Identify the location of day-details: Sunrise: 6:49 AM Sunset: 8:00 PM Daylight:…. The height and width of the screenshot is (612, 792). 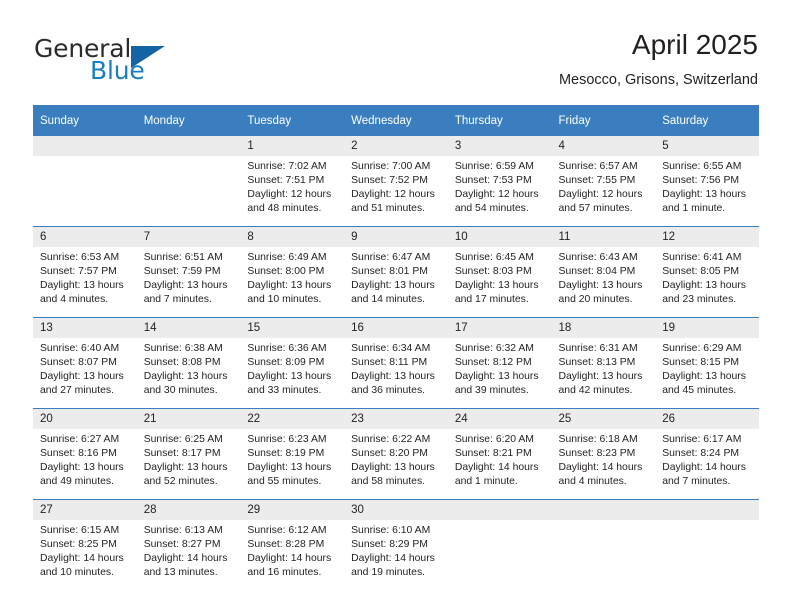
(292, 277).